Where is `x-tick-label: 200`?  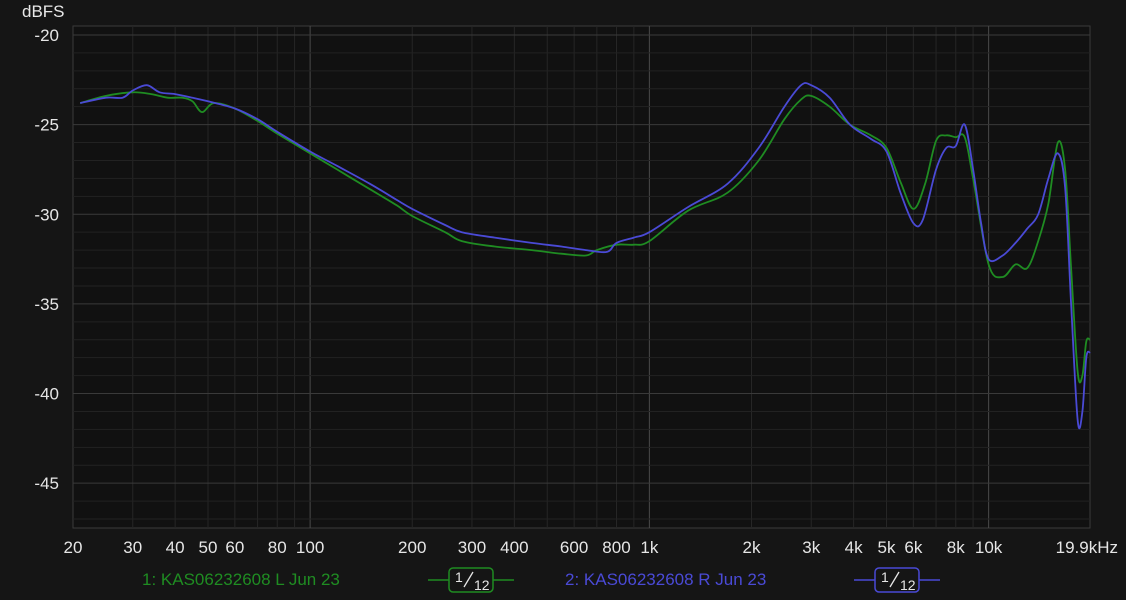 x-tick-label: 200 is located at coordinates (412, 547).